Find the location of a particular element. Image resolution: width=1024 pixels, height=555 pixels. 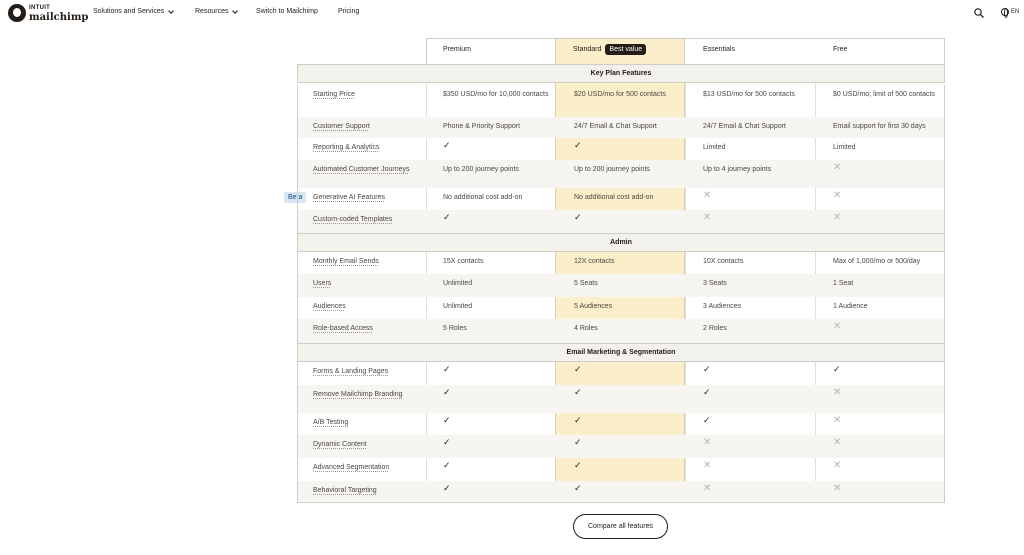

logo-intuit-text: INTUIT is located at coordinates (40, 7).